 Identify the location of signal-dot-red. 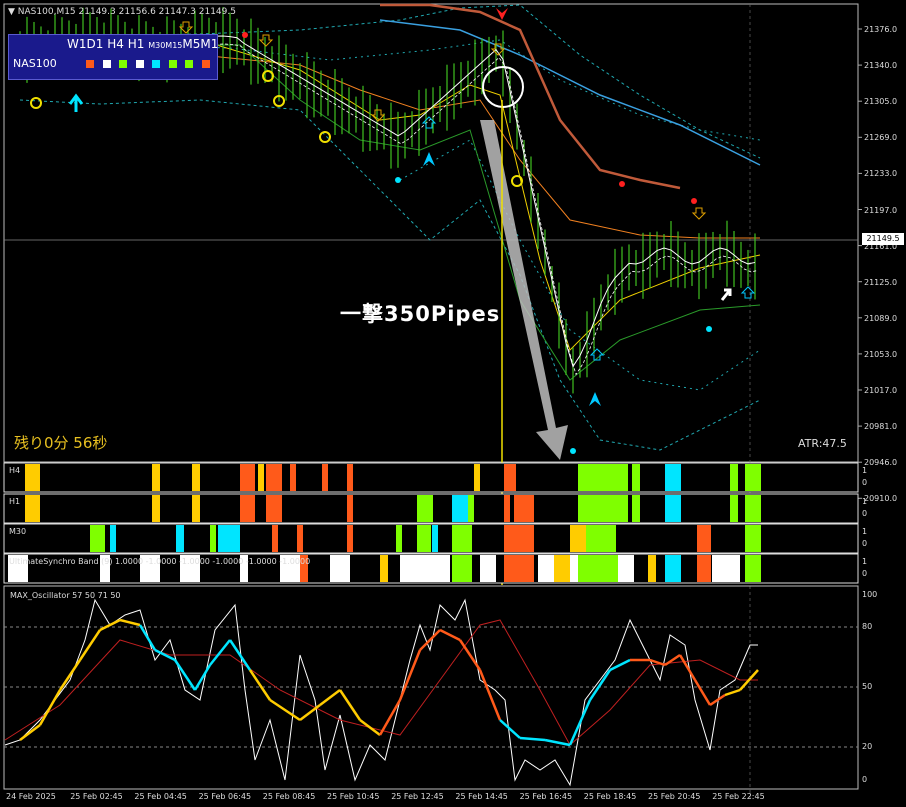
(694, 201).